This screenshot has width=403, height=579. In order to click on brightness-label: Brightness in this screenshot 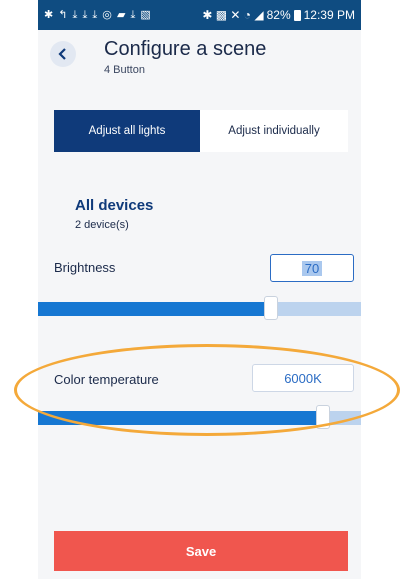, I will do `click(85, 267)`.